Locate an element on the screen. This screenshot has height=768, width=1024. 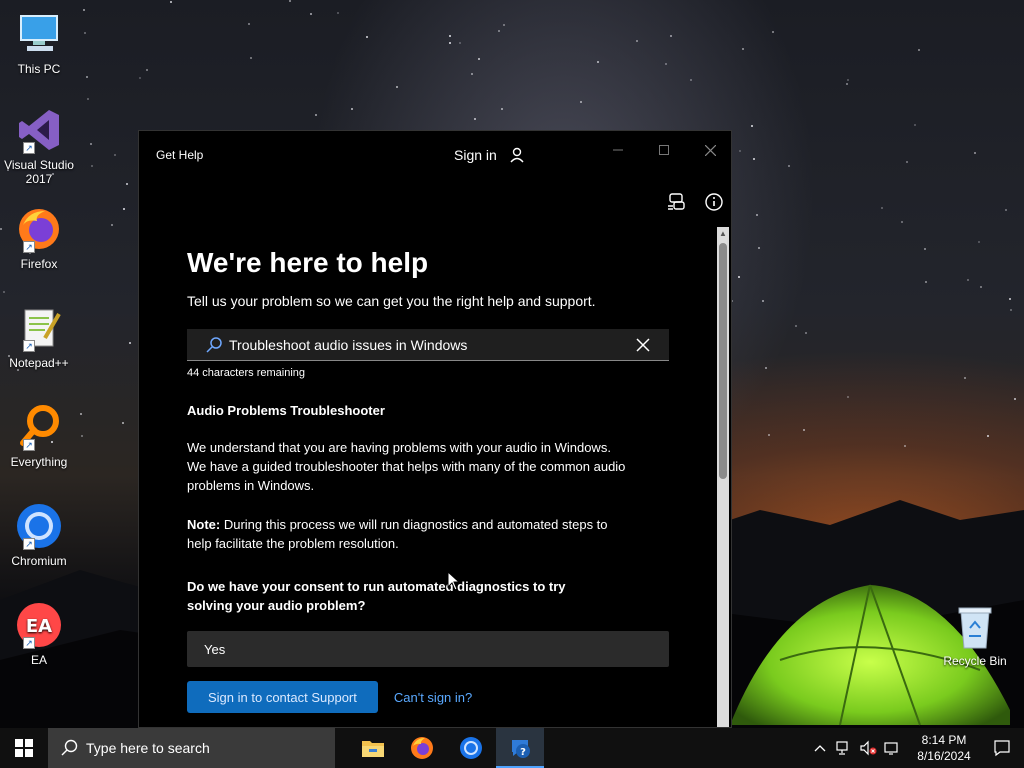
desktop-icon-label: Visual Studio 2017 is located at coordinates (39, 172).